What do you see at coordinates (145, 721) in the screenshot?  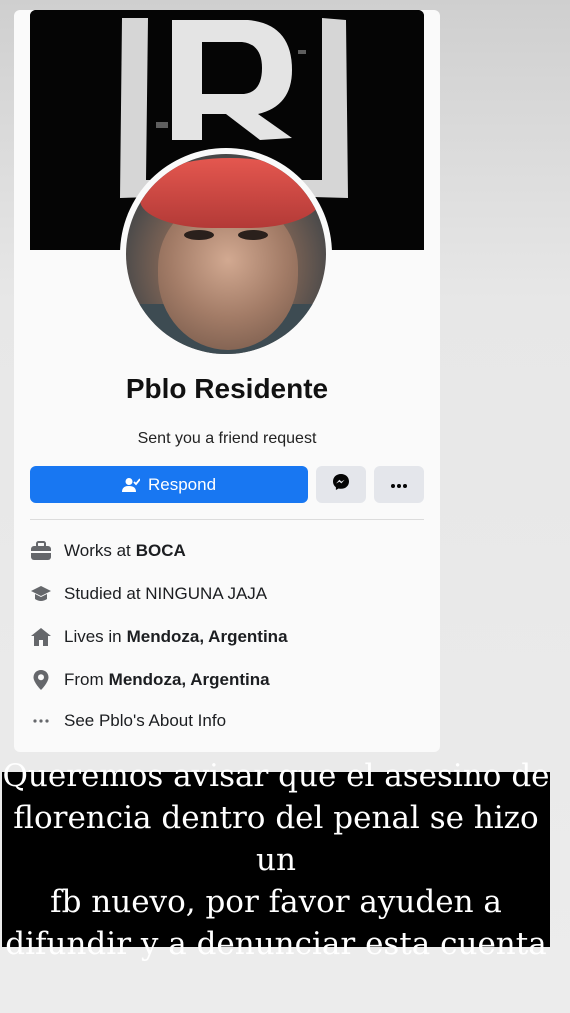 I see `about-info-link: See Pblo's About Info` at bounding box center [145, 721].